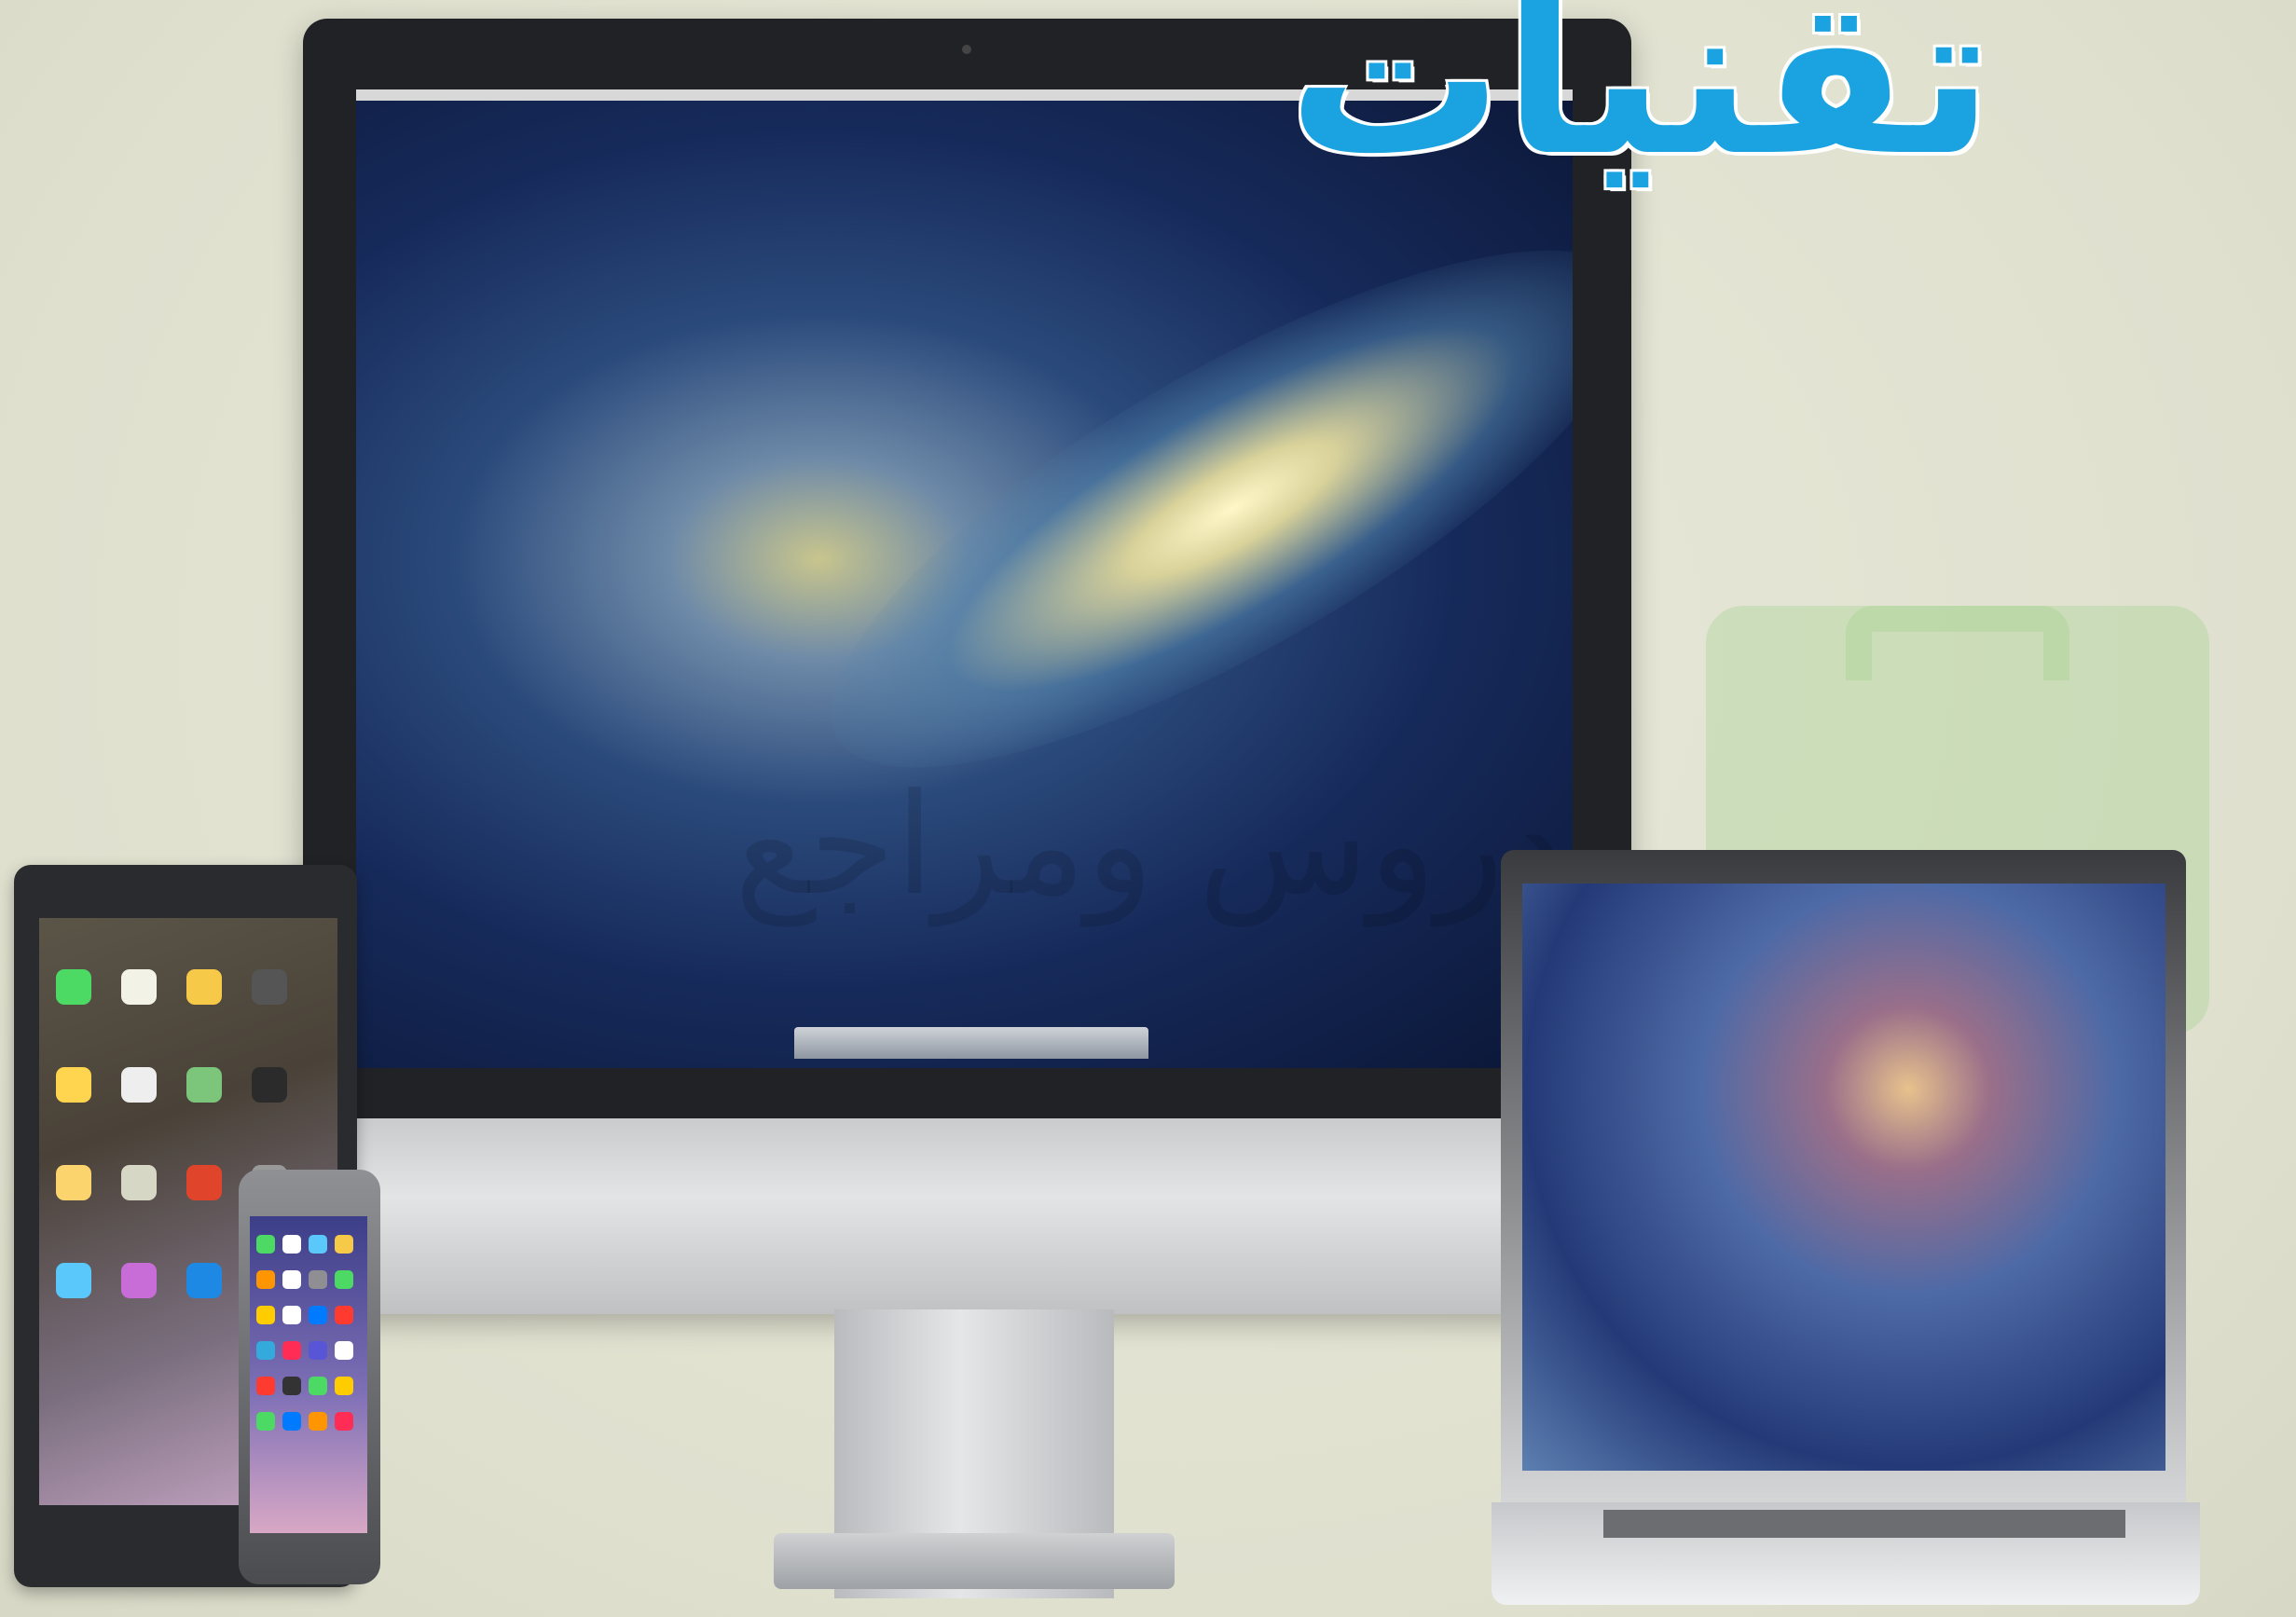 This screenshot has width=2296, height=1617. Describe the element at coordinates (1864, 1524) in the screenshot. I see `macbook-keyboard` at that location.